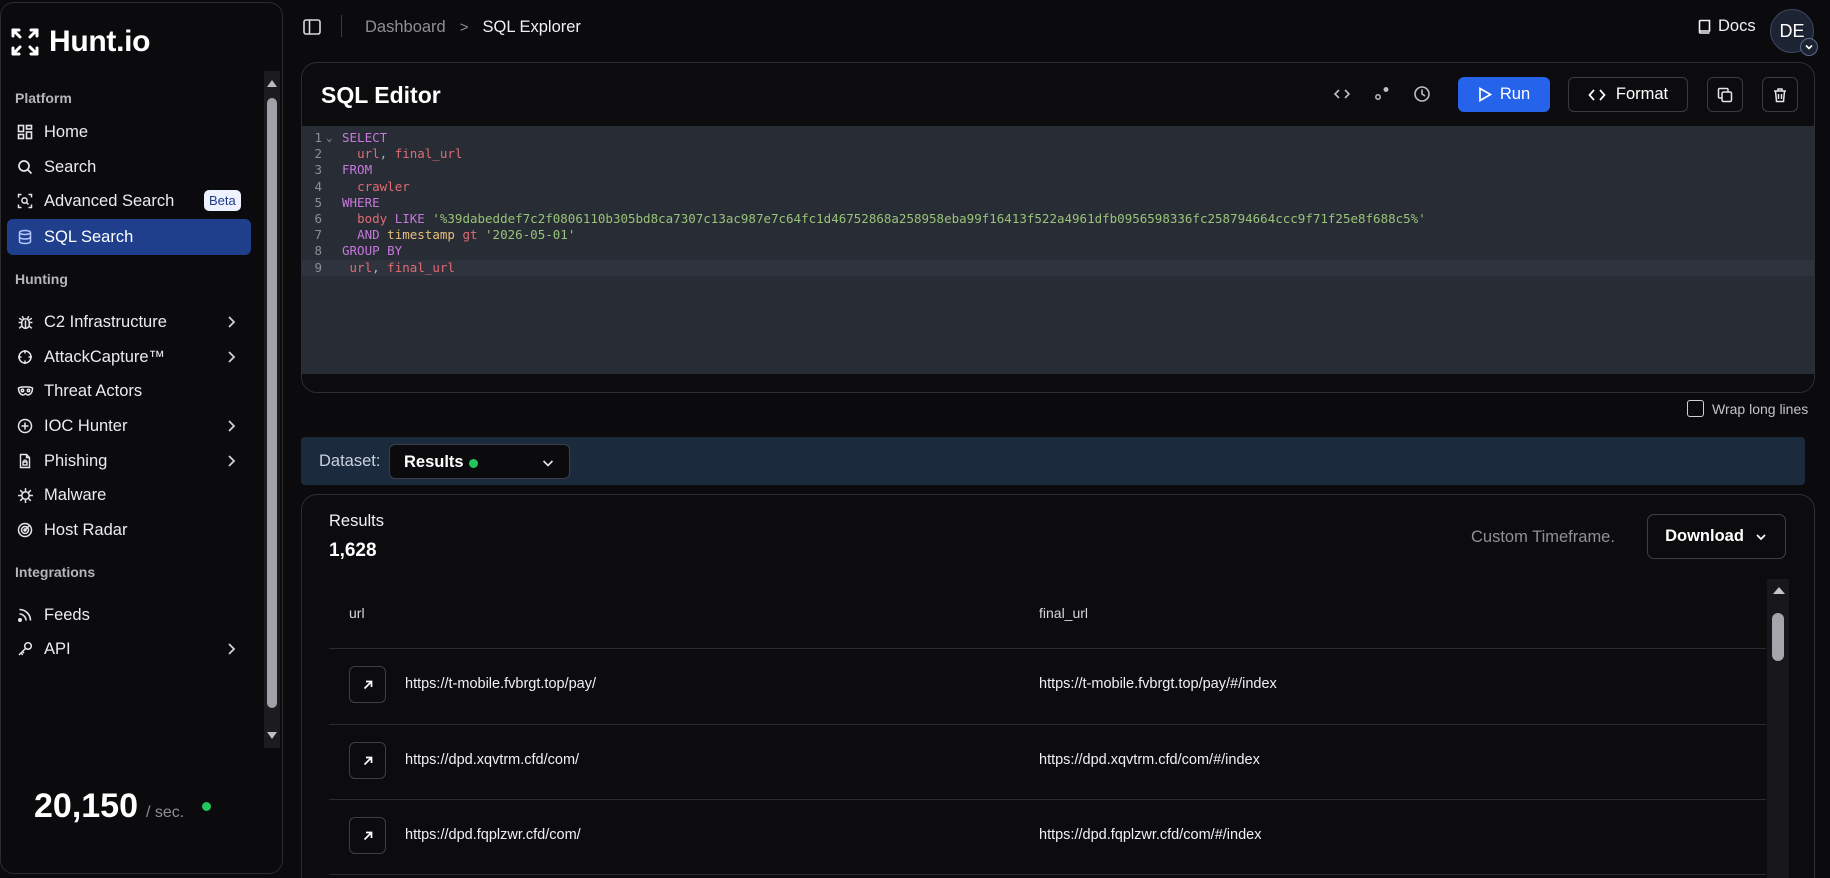 This screenshot has width=1830, height=878. Describe the element at coordinates (70, 166) in the screenshot. I see `sidebar-item-label: Search` at that location.